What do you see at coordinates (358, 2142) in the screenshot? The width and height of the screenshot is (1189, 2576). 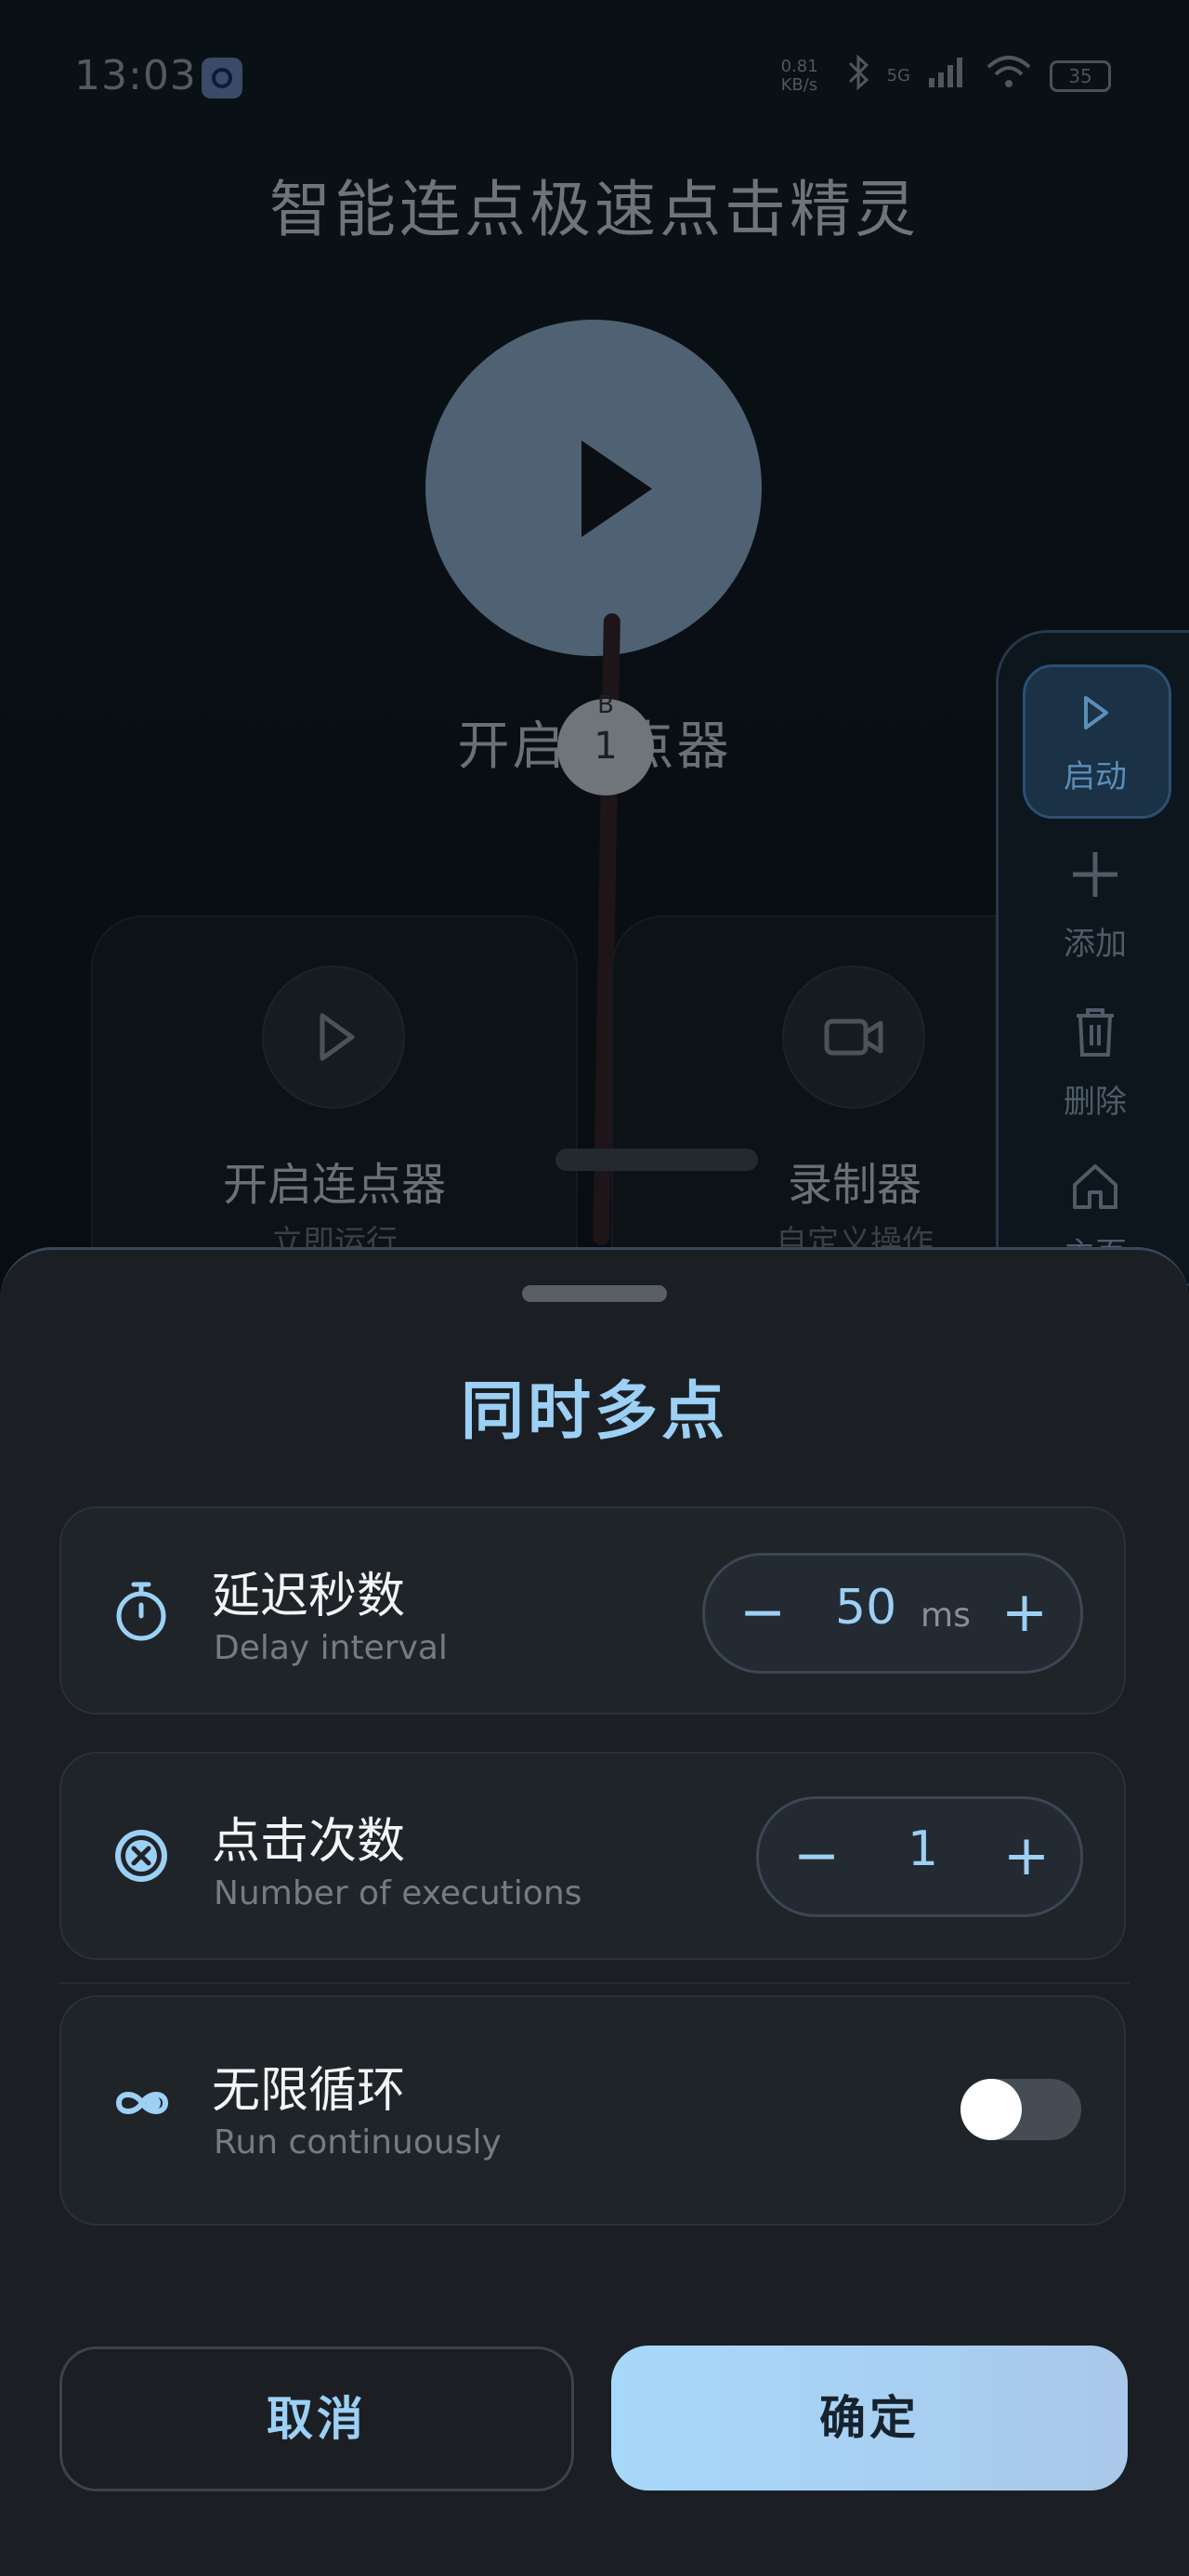 I see `row-subtitle: Run continuously` at bounding box center [358, 2142].